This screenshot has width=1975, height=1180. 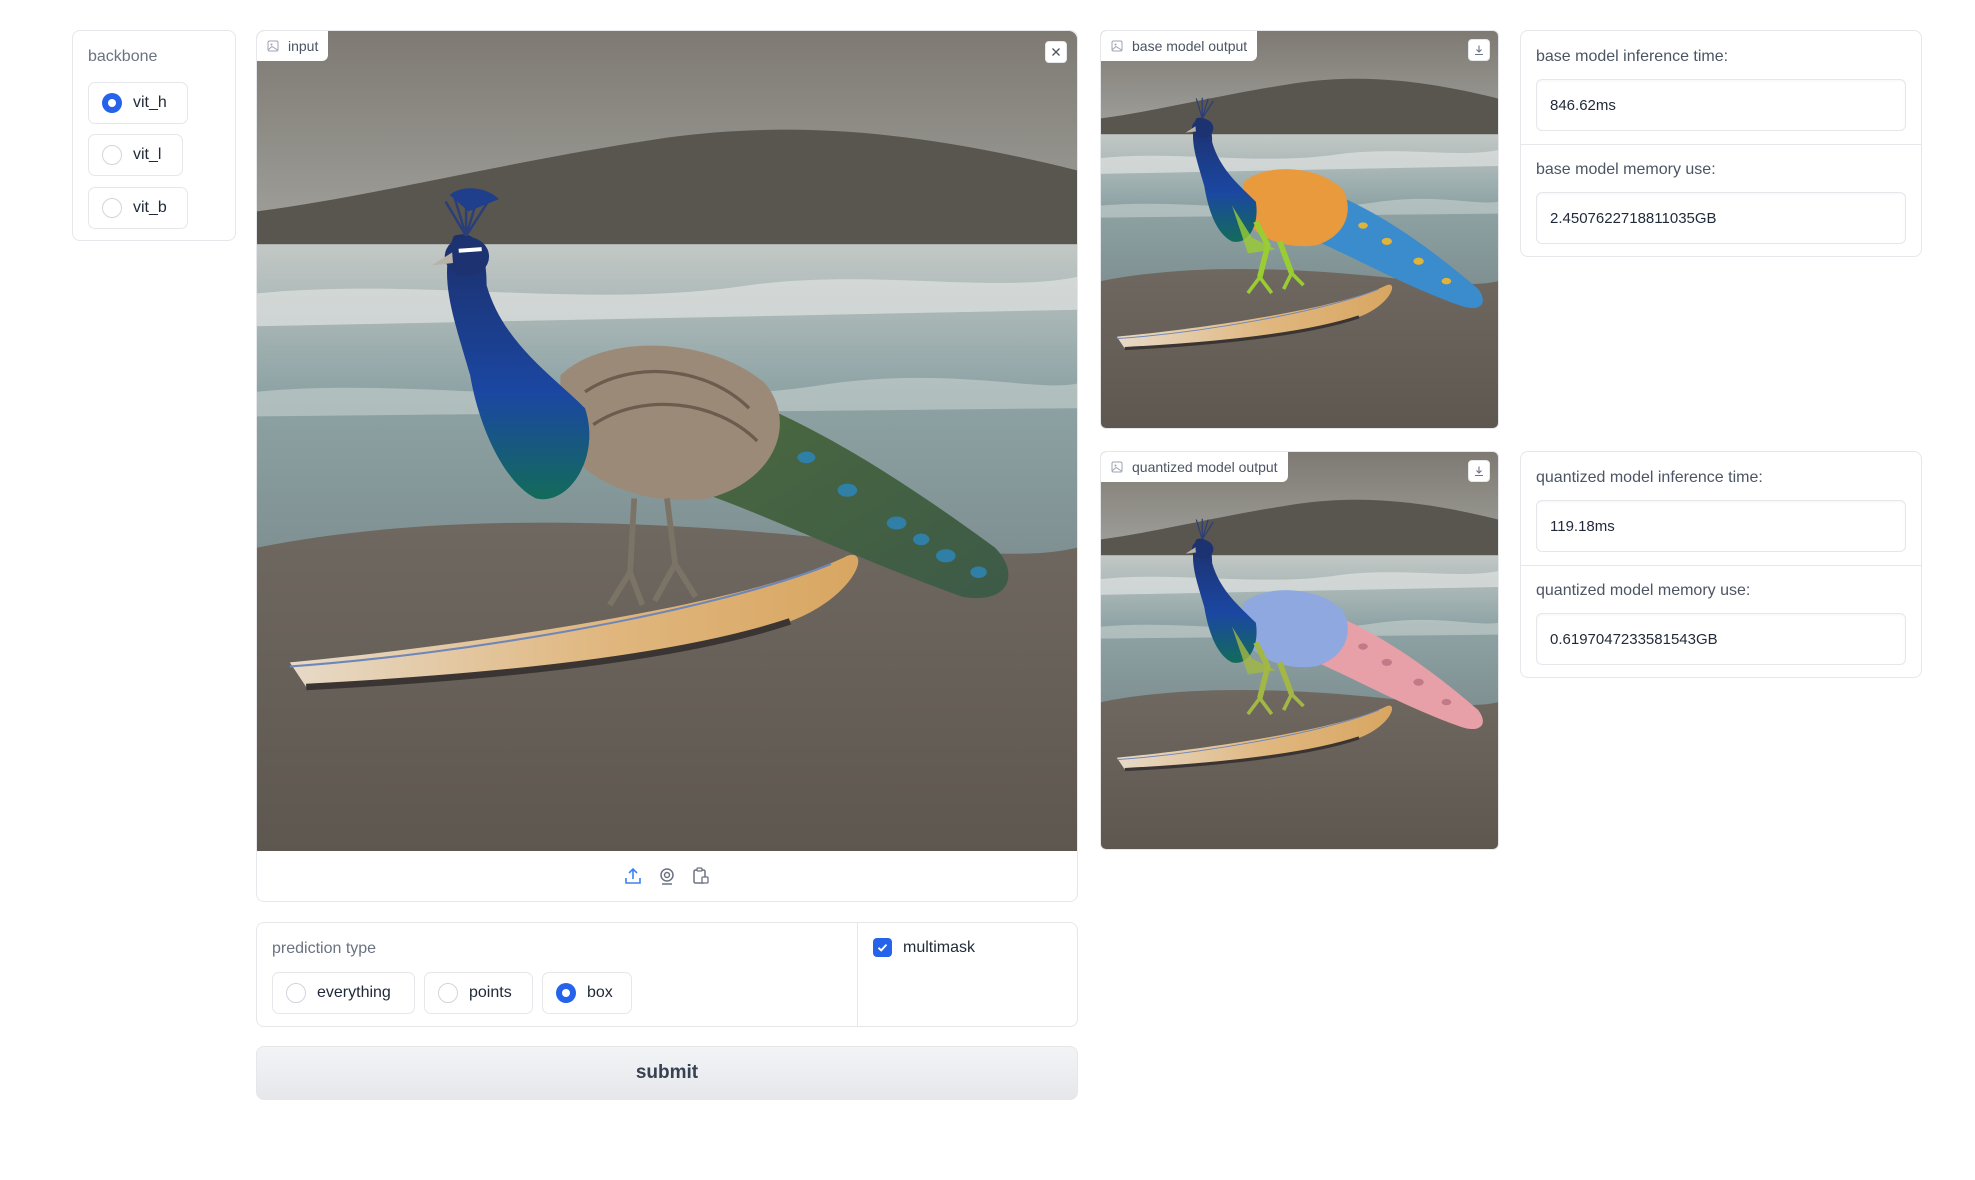 I want to click on clipboard-icon, so click(x=701, y=876).